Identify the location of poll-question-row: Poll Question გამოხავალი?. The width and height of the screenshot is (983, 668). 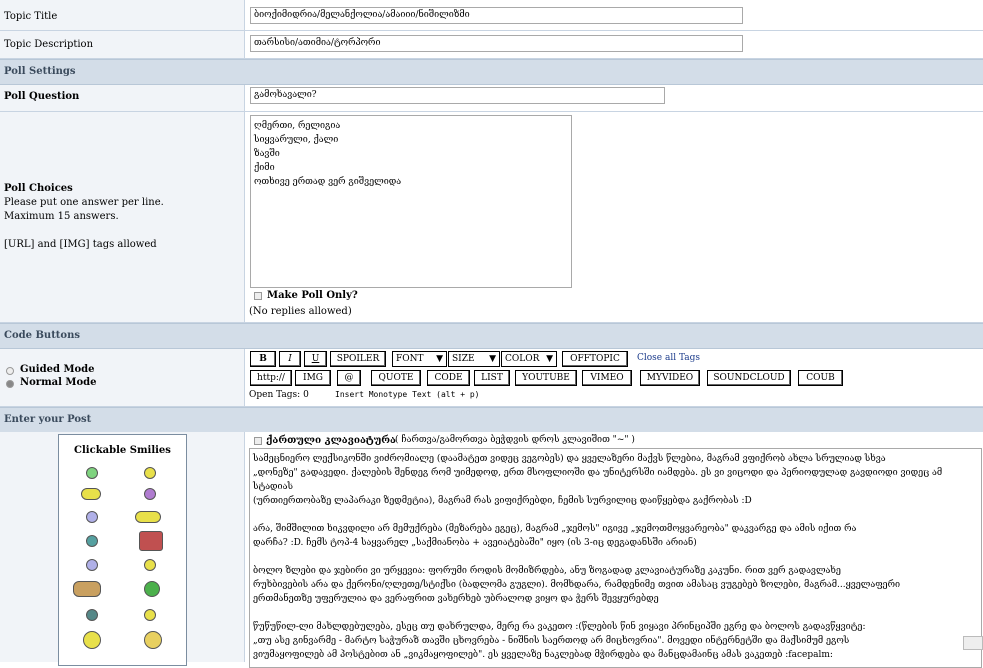
(491, 98).